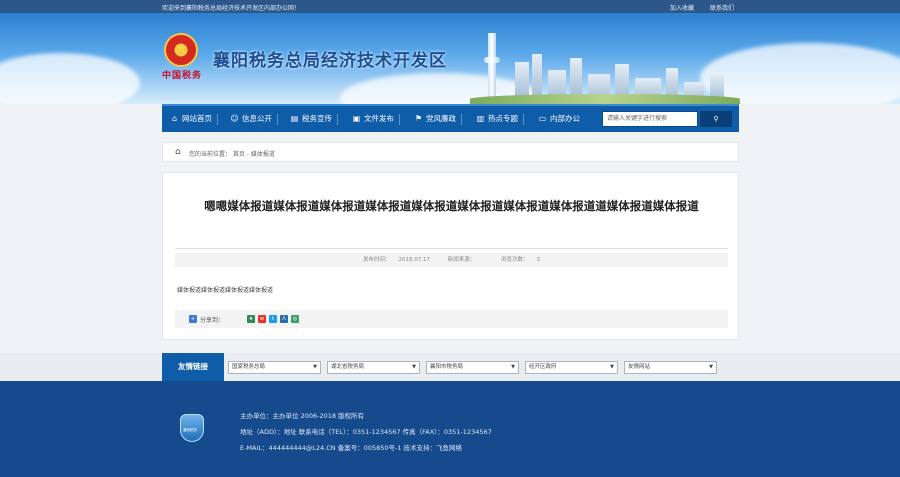  I want to click on file-icon: ▣, so click(356, 118).